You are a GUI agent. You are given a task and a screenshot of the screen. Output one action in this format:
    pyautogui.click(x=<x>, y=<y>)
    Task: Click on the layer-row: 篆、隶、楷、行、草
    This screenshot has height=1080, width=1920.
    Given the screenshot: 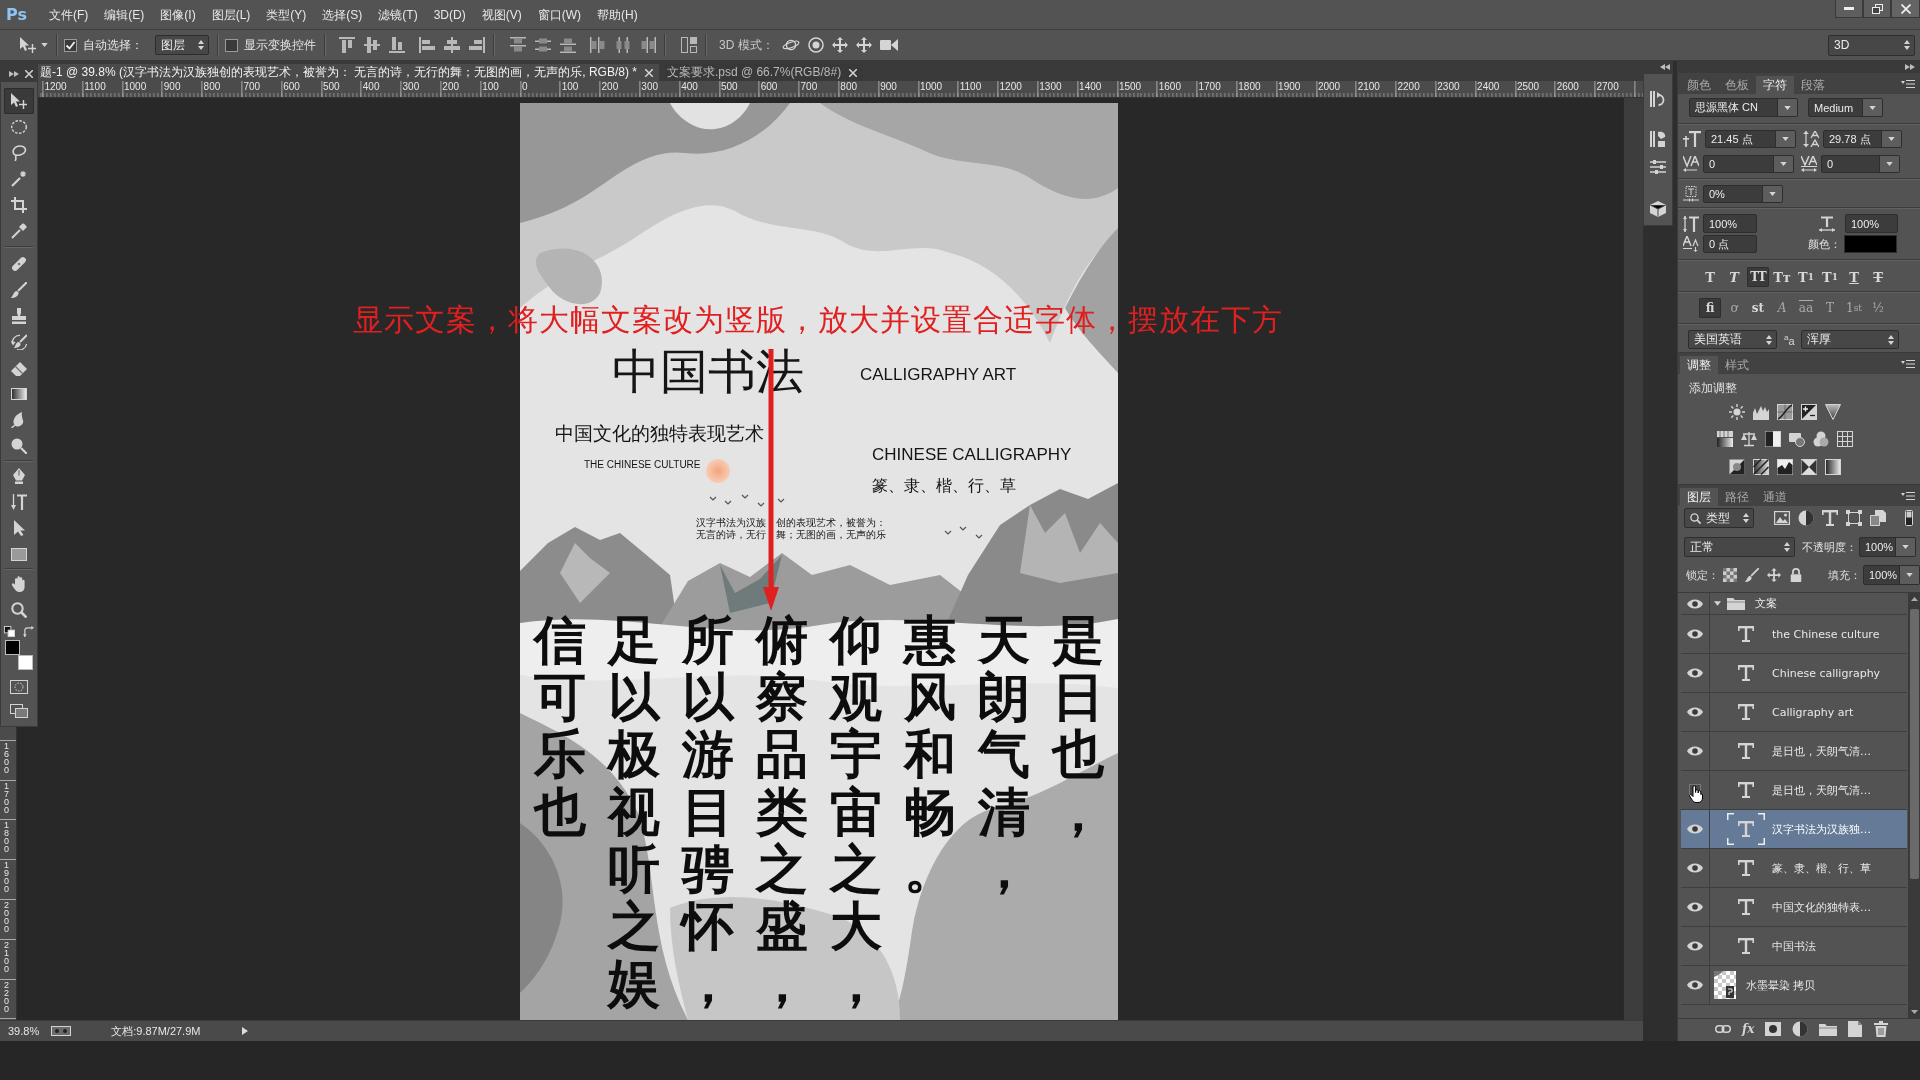 What is the action you would take?
    pyautogui.click(x=1794, y=868)
    